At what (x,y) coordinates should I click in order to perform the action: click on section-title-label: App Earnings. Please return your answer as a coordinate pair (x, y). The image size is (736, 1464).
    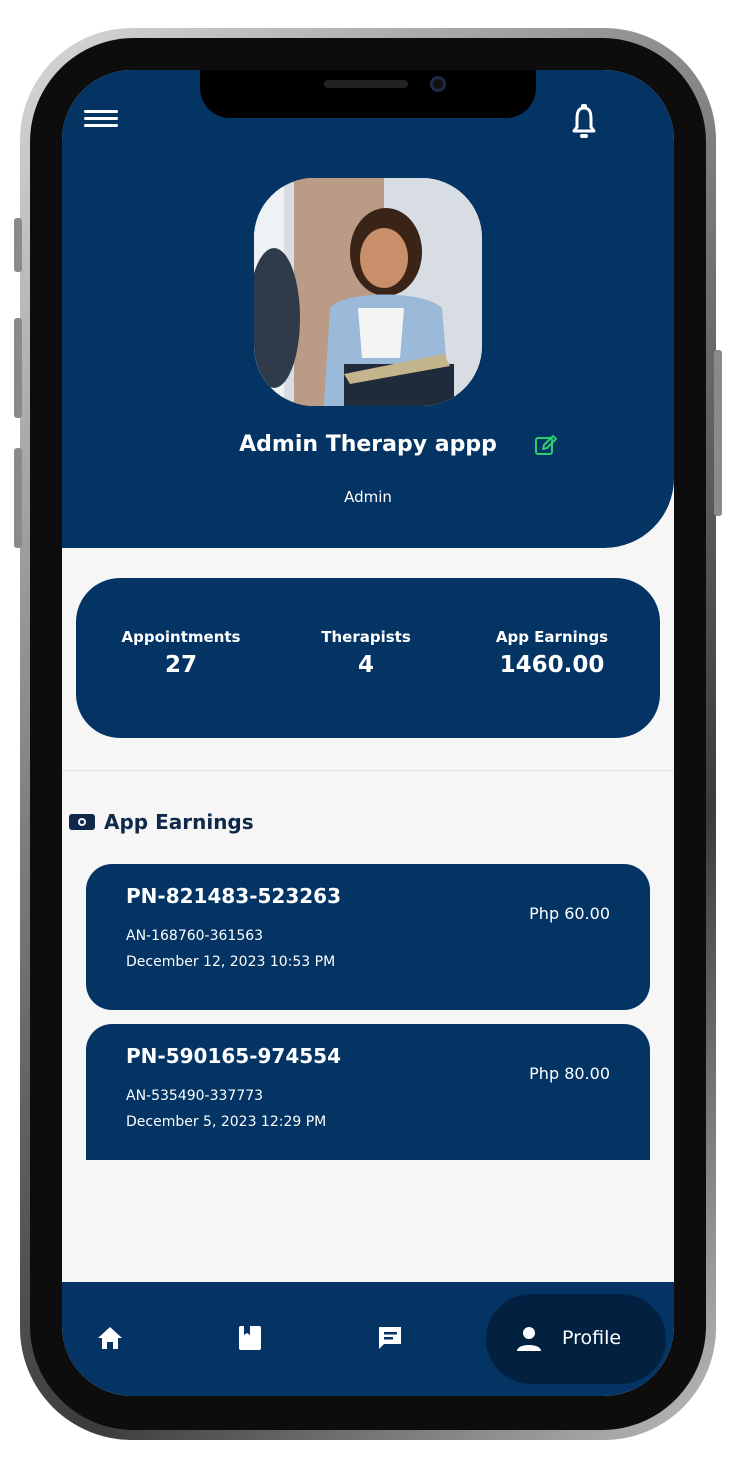
    Looking at the image, I should click on (179, 822).